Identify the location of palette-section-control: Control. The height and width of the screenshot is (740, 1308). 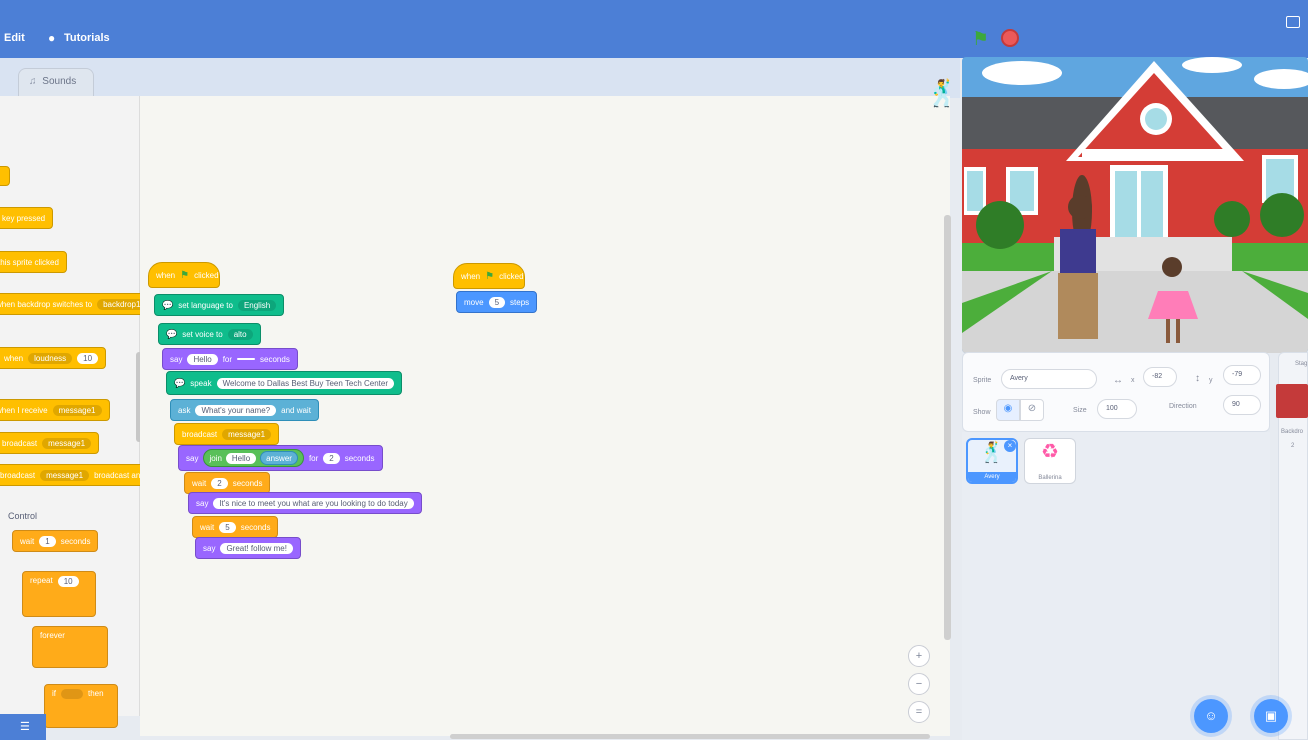
(23, 516).